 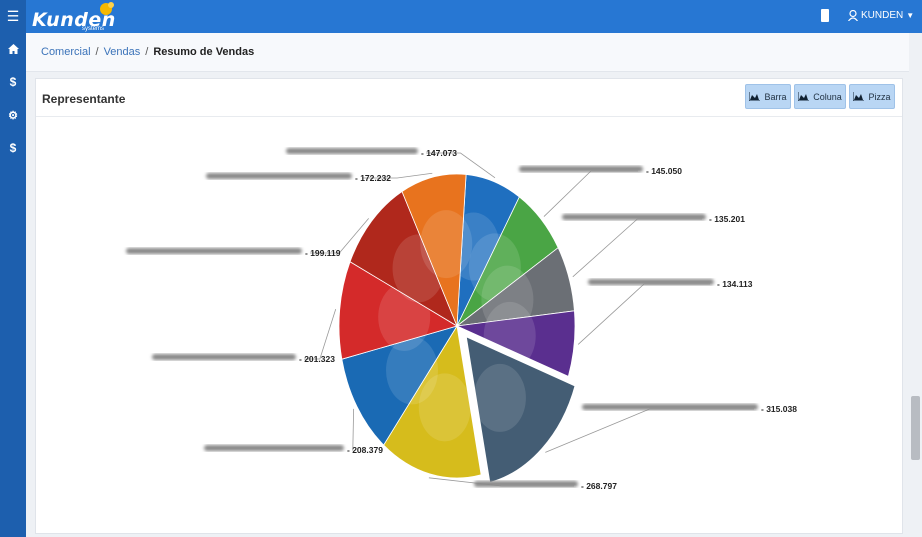 What do you see at coordinates (467, 52) in the screenshot?
I see `breadcrumb-bar: Comercial / Vendas / Resumo de Vendas` at bounding box center [467, 52].